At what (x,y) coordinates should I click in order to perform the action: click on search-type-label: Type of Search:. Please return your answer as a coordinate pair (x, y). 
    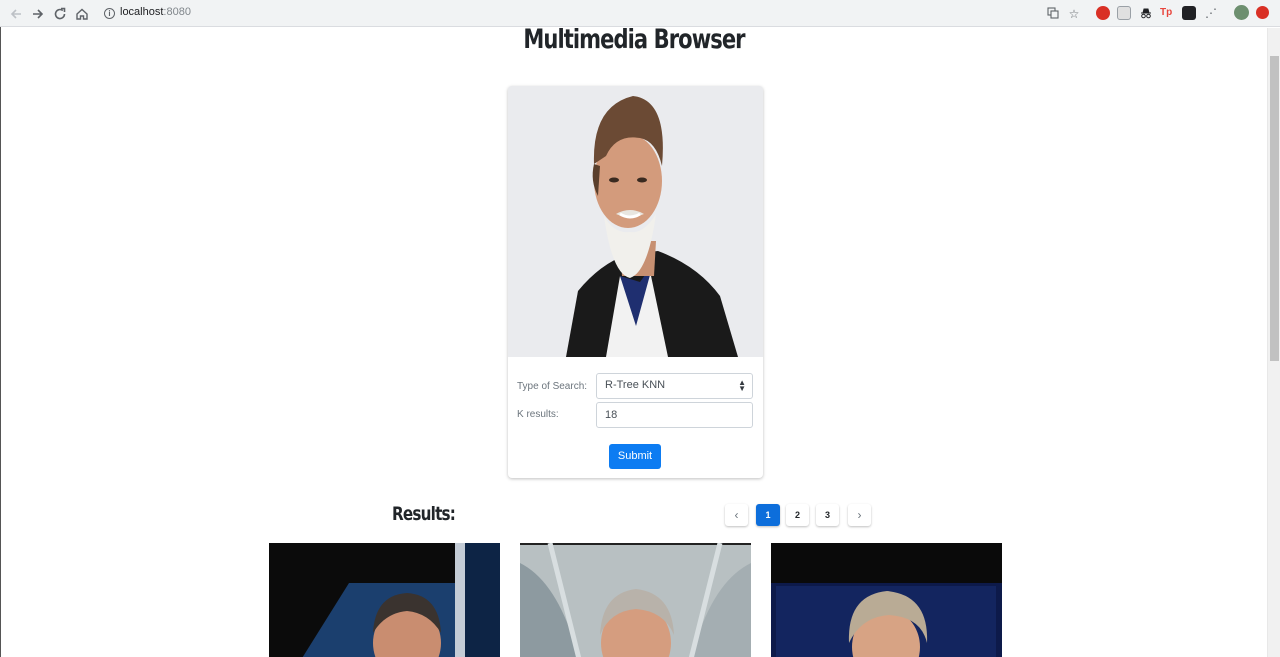
    Looking at the image, I should click on (552, 386).